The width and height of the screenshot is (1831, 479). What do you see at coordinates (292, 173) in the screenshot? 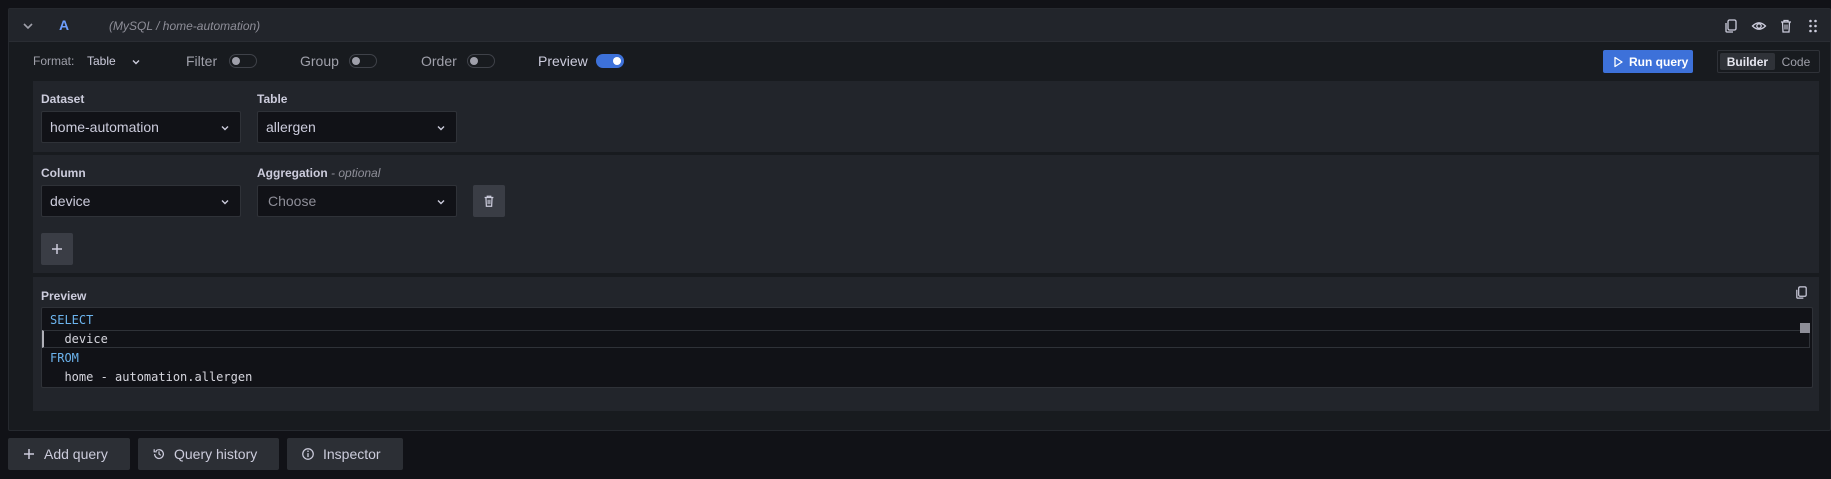
I see `aggregation-label-text: Aggregation` at bounding box center [292, 173].